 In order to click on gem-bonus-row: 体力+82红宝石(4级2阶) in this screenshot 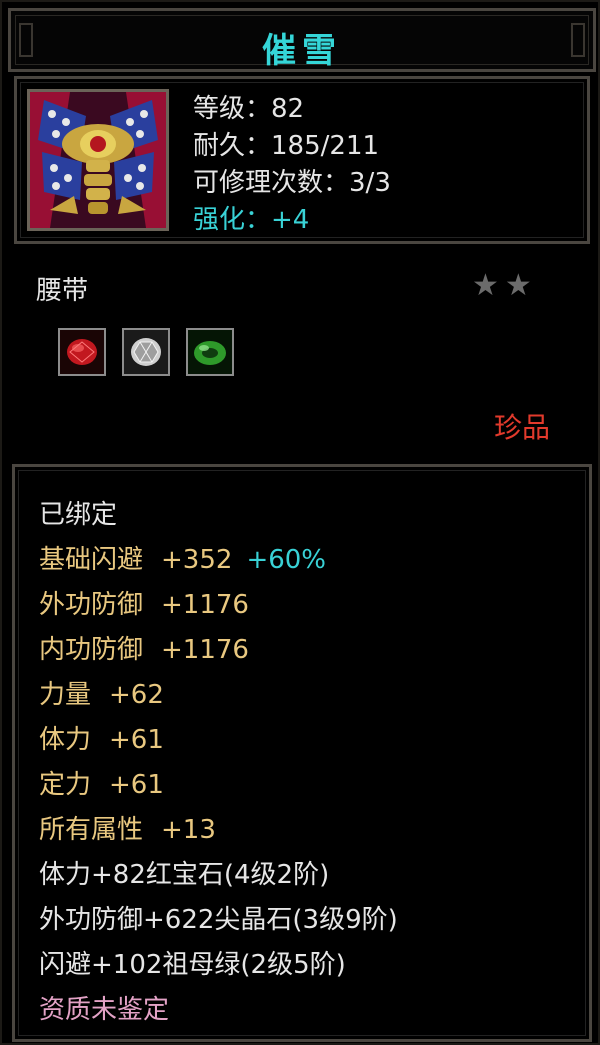, I will do `click(184, 875)`.